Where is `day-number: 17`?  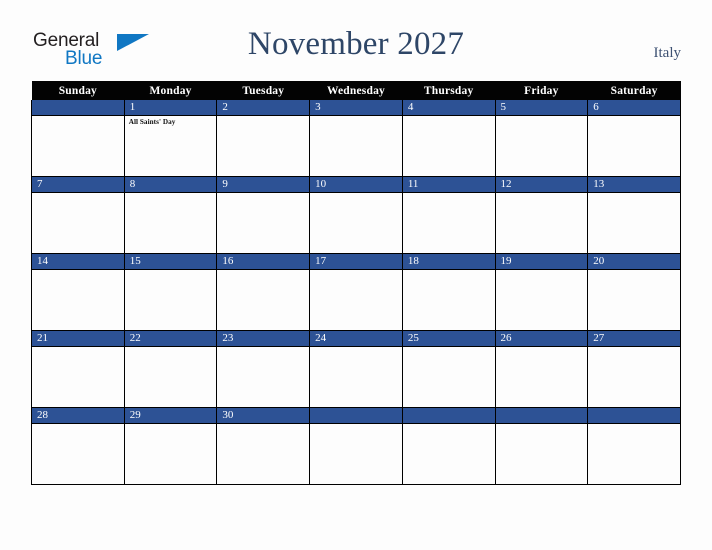 day-number: 17 is located at coordinates (356, 262).